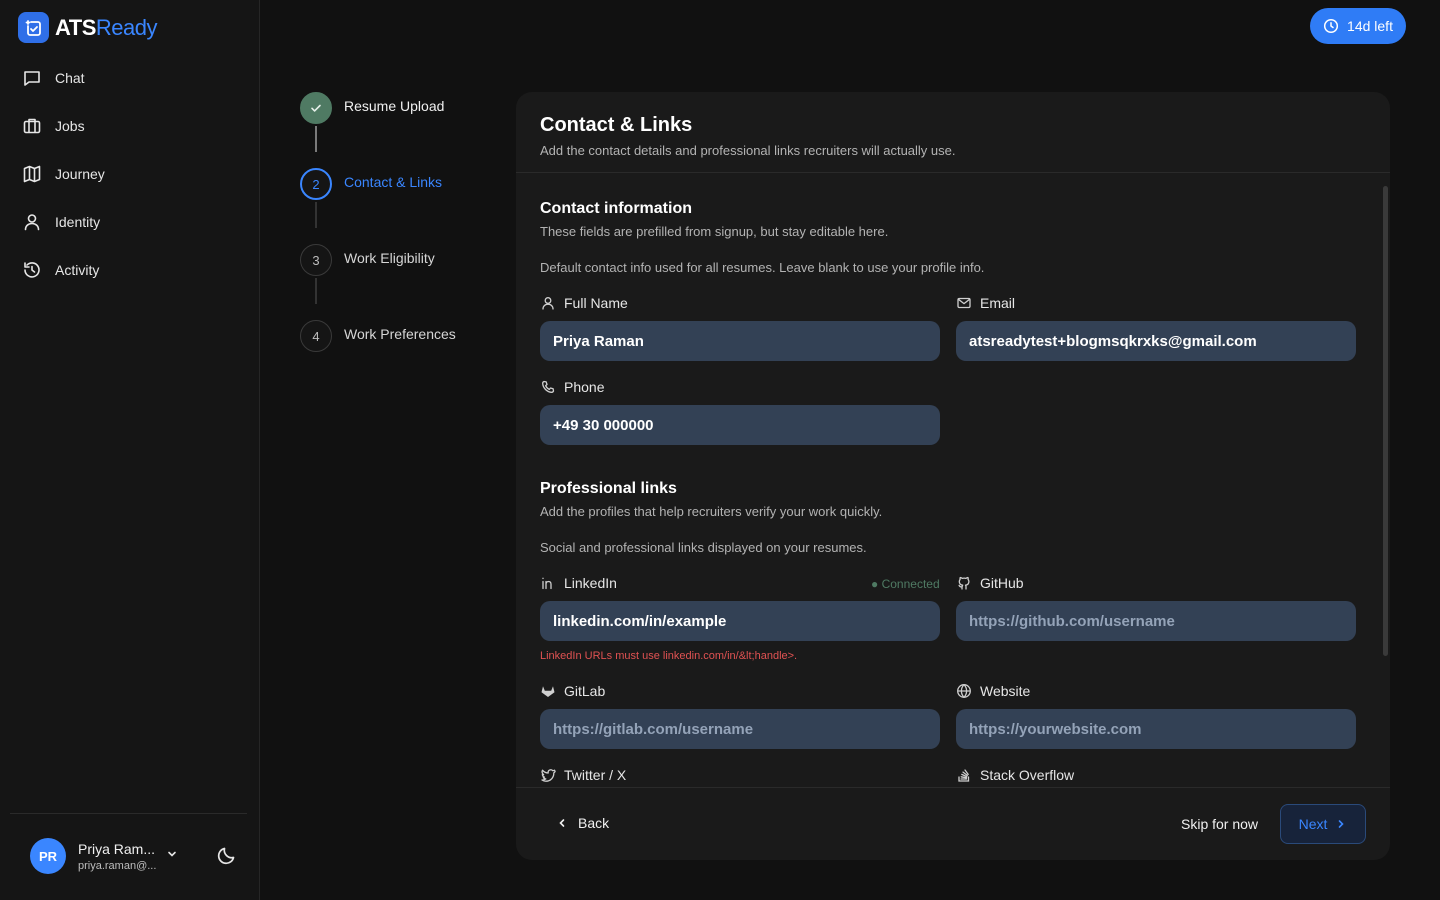 This screenshot has height=900, width=1440. I want to click on brand-logo: ATSReady, so click(87, 27).